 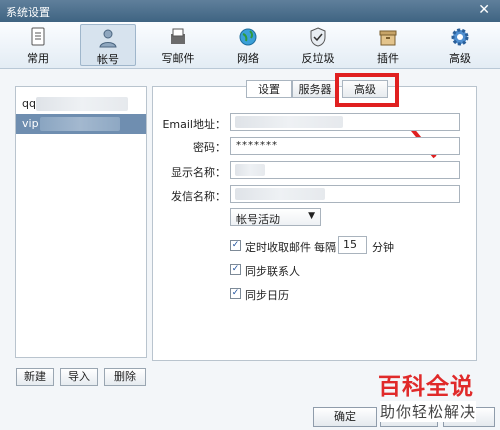 I want to click on sender-name-field, so click(x=345, y=194).